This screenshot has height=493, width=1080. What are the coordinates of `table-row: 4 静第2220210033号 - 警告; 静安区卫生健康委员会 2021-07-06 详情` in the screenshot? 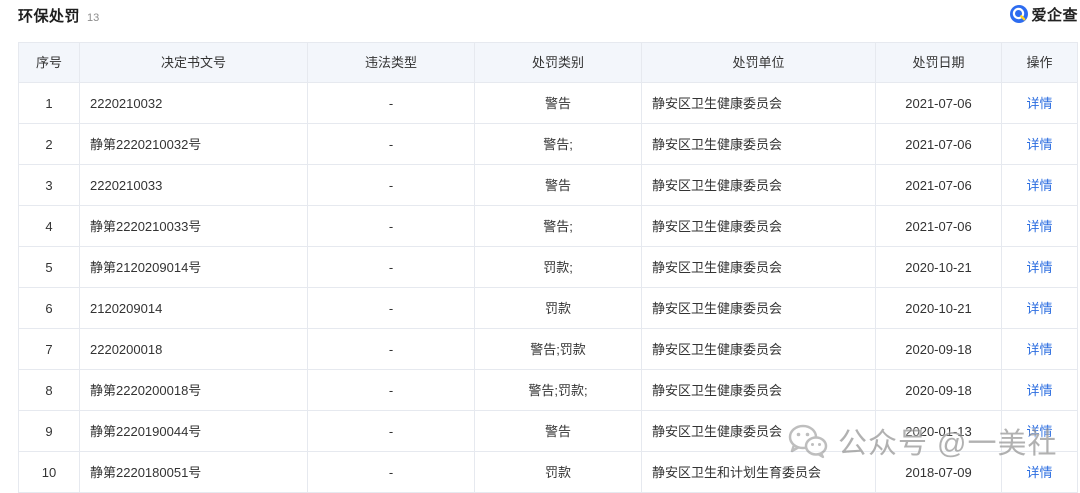 It's located at (548, 226).